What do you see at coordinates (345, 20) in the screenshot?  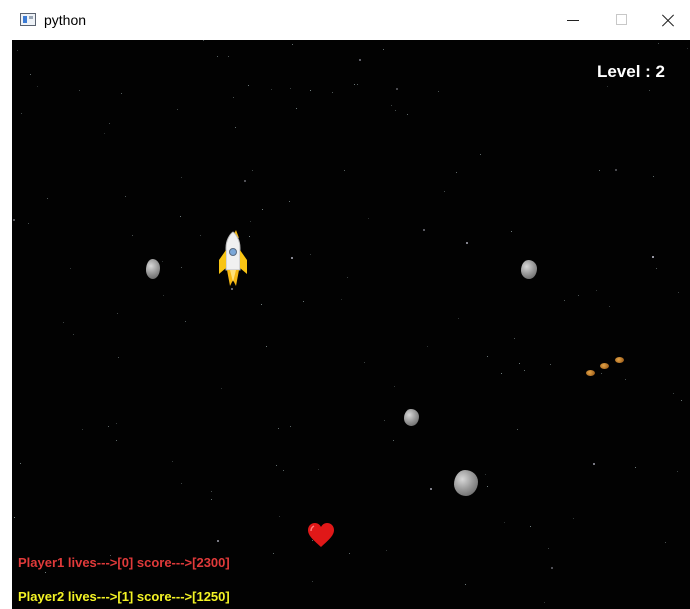 I see `window-titlebar: python` at bounding box center [345, 20].